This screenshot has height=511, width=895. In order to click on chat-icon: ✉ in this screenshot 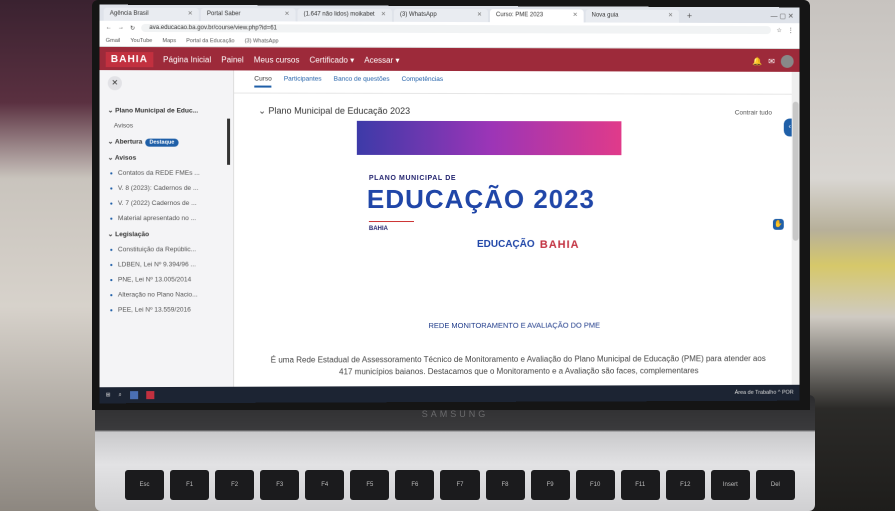, I will do `click(771, 60)`.